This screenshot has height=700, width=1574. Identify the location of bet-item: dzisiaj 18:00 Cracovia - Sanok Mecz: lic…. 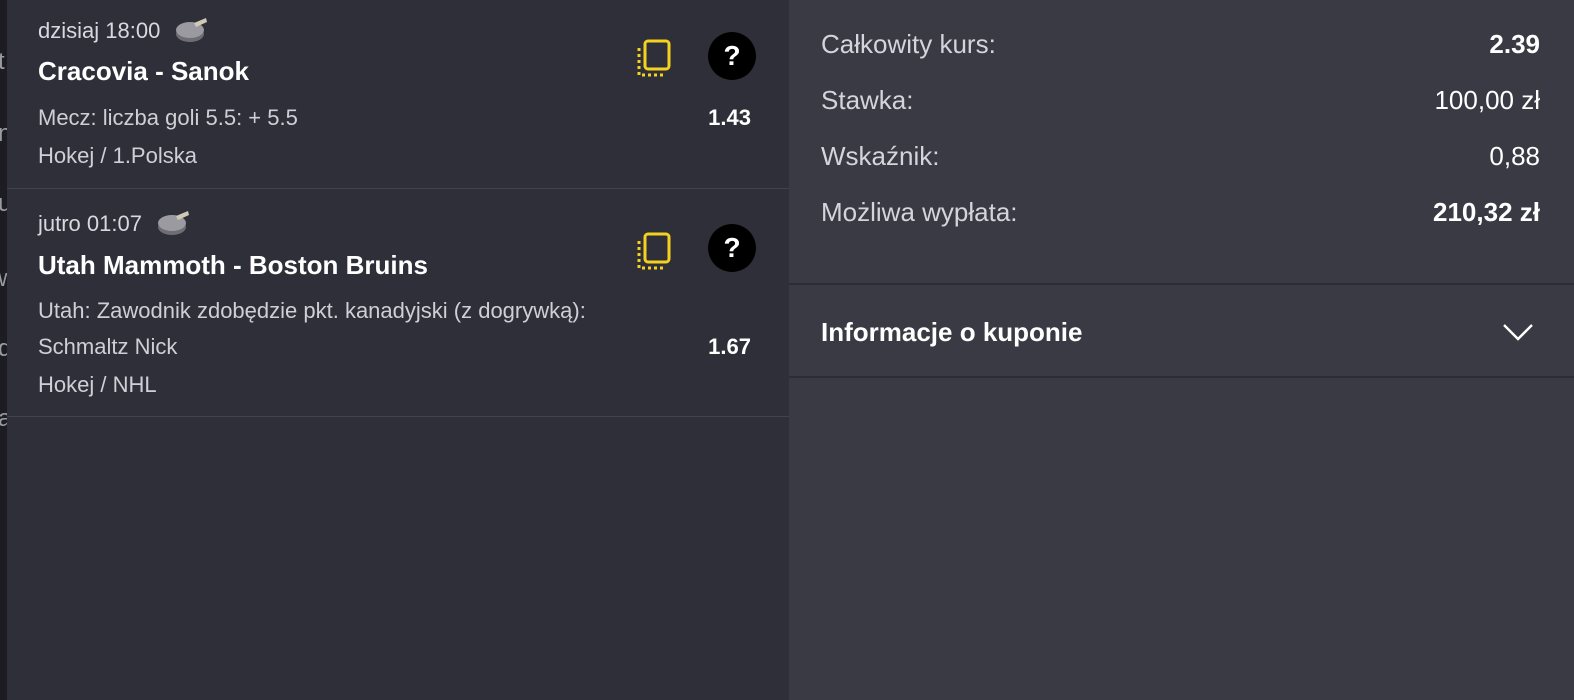
(398, 94).